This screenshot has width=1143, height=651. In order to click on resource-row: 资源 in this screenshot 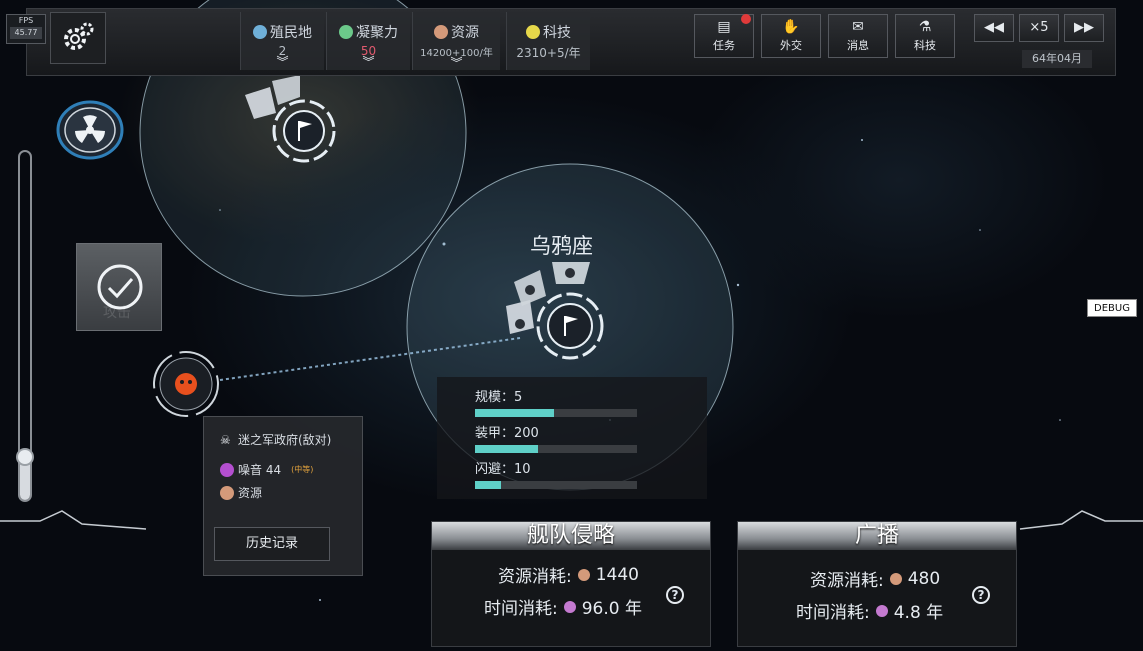, I will do `click(241, 492)`.